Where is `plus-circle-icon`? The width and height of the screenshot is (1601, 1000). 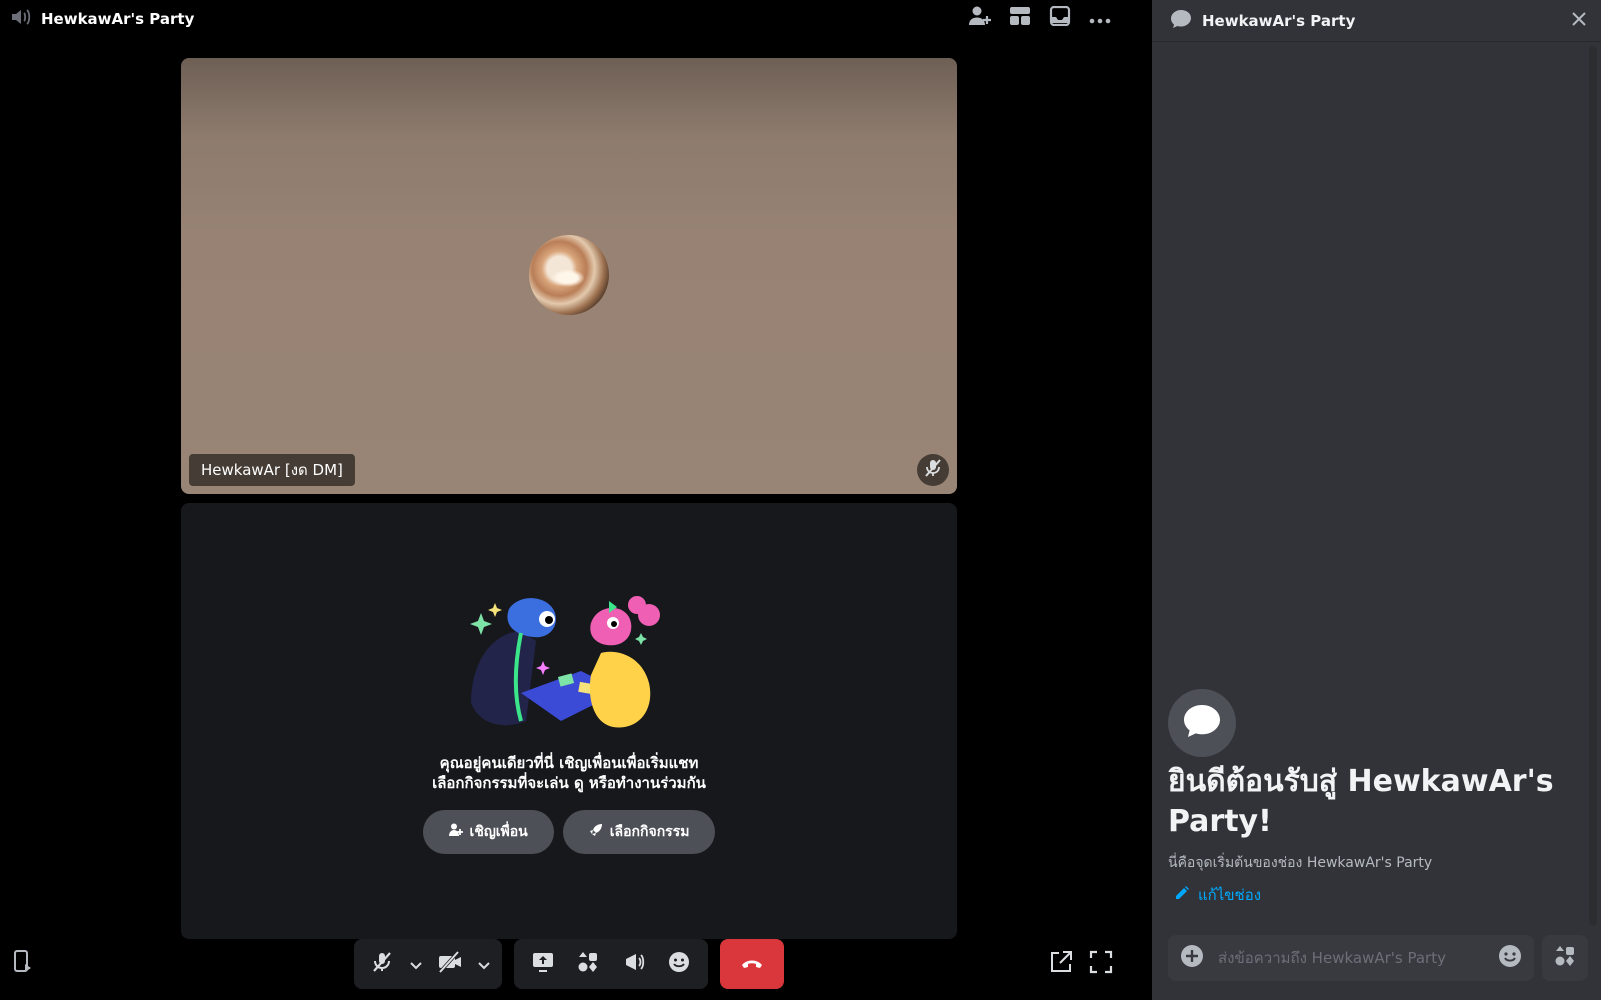 plus-circle-icon is located at coordinates (1192, 958).